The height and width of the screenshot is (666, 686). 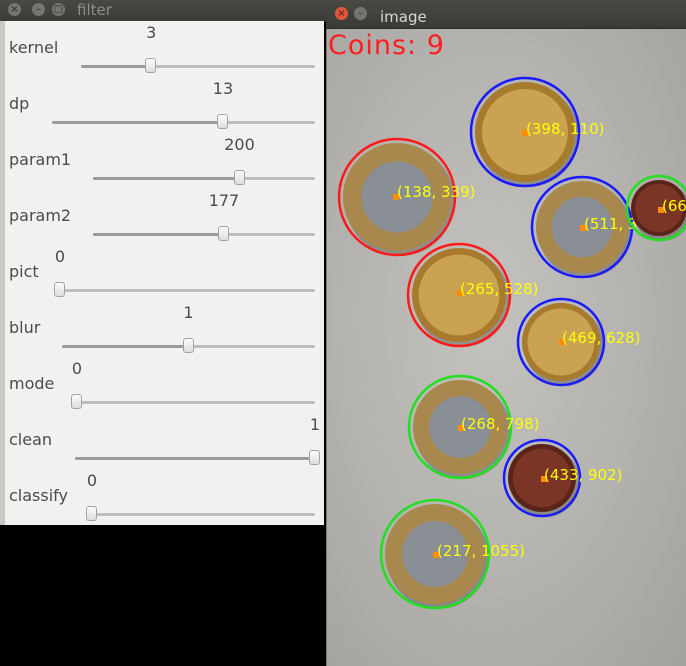 What do you see at coordinates (40, 215) in the screenshot?
I see `trackbar-label: param2` at bounding box center [40, 215].